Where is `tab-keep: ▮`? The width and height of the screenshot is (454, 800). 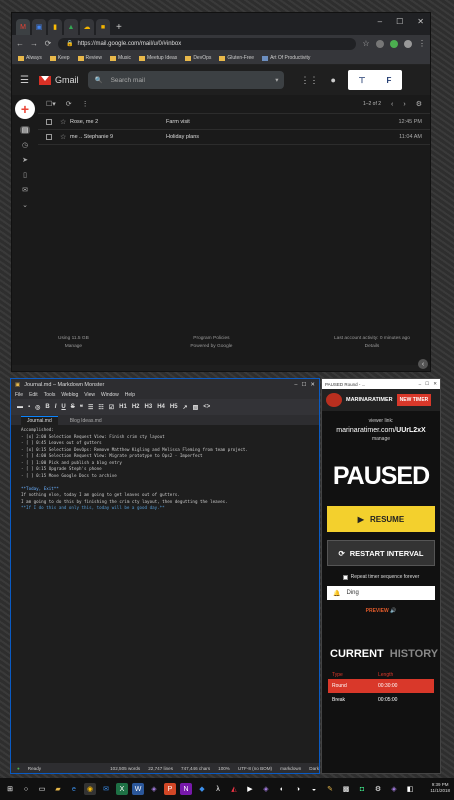
tab-keep: ▮ is located at coordinates (55, 27).